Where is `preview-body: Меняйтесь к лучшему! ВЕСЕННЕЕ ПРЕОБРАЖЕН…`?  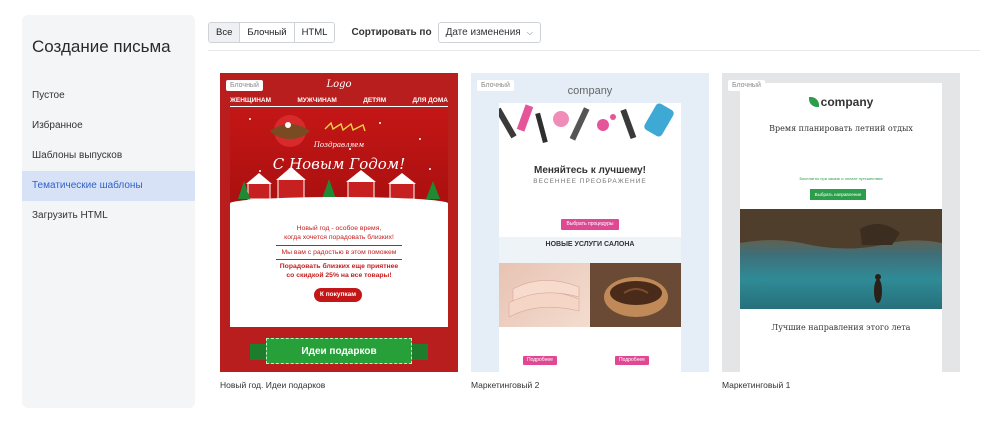
preview-body: Меняйтесь к лучшему! ВЕСЕННЕЕ ПРЕОБРАЖЕН… is located at coordinates (590, 237).